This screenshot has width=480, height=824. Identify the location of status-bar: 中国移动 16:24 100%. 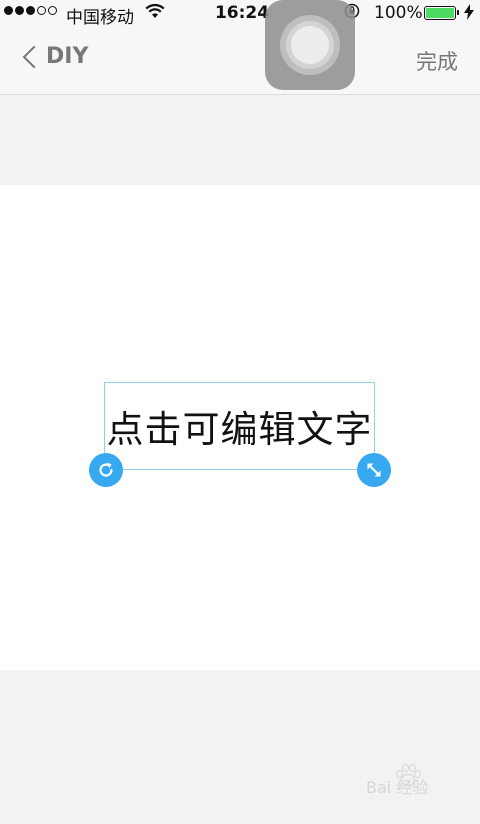
(240, 14).